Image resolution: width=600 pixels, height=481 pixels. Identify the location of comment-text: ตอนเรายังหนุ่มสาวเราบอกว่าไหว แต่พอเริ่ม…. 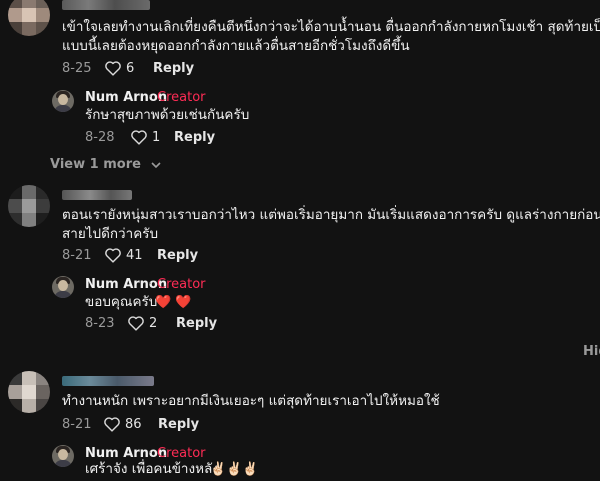
(331, 215).